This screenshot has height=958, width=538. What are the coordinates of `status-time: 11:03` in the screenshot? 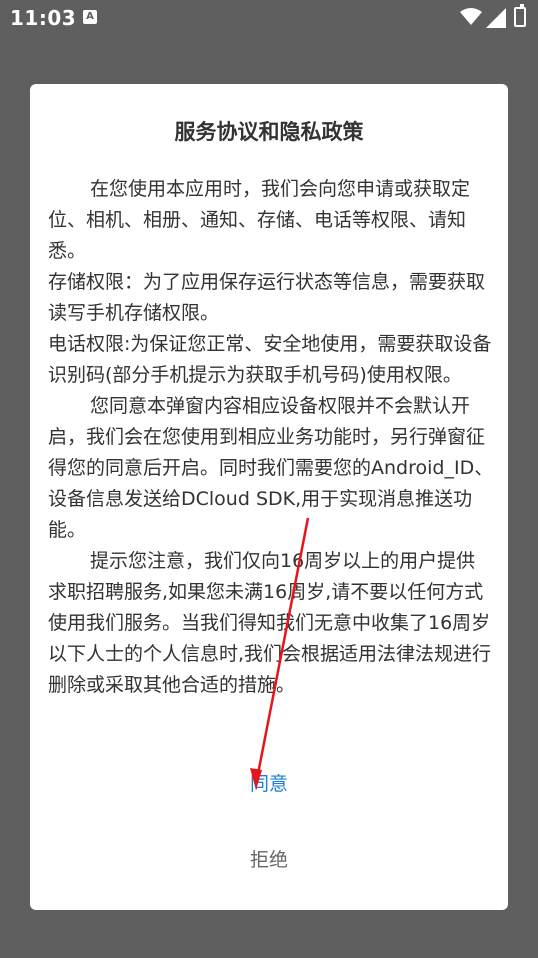 It's located at (43, 18).